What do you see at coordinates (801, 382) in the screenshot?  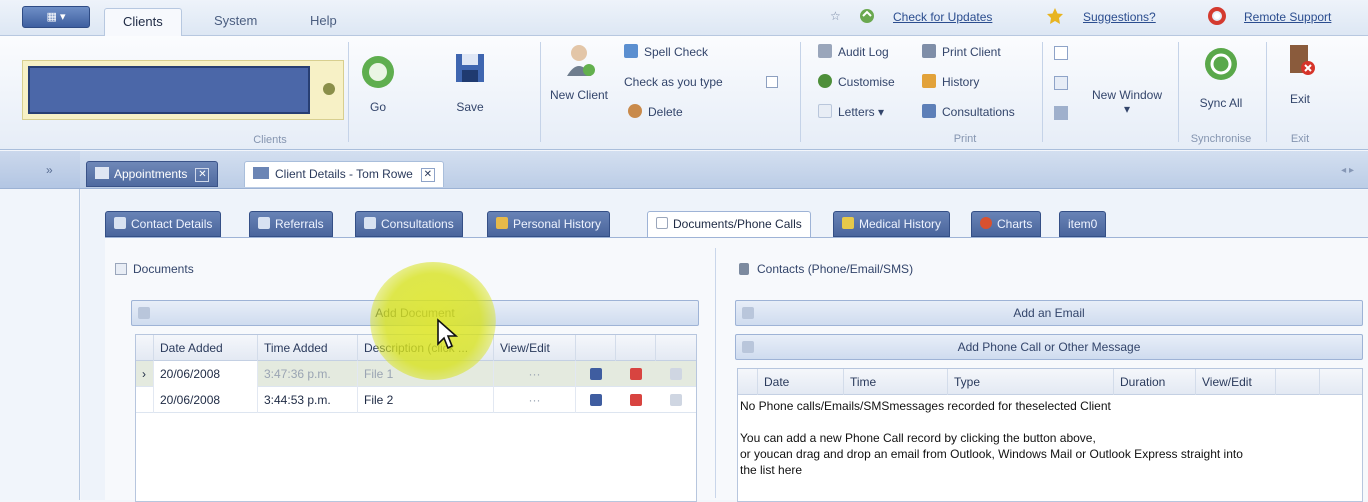 I see `col-date: Date` at bounding box center [801, 382].